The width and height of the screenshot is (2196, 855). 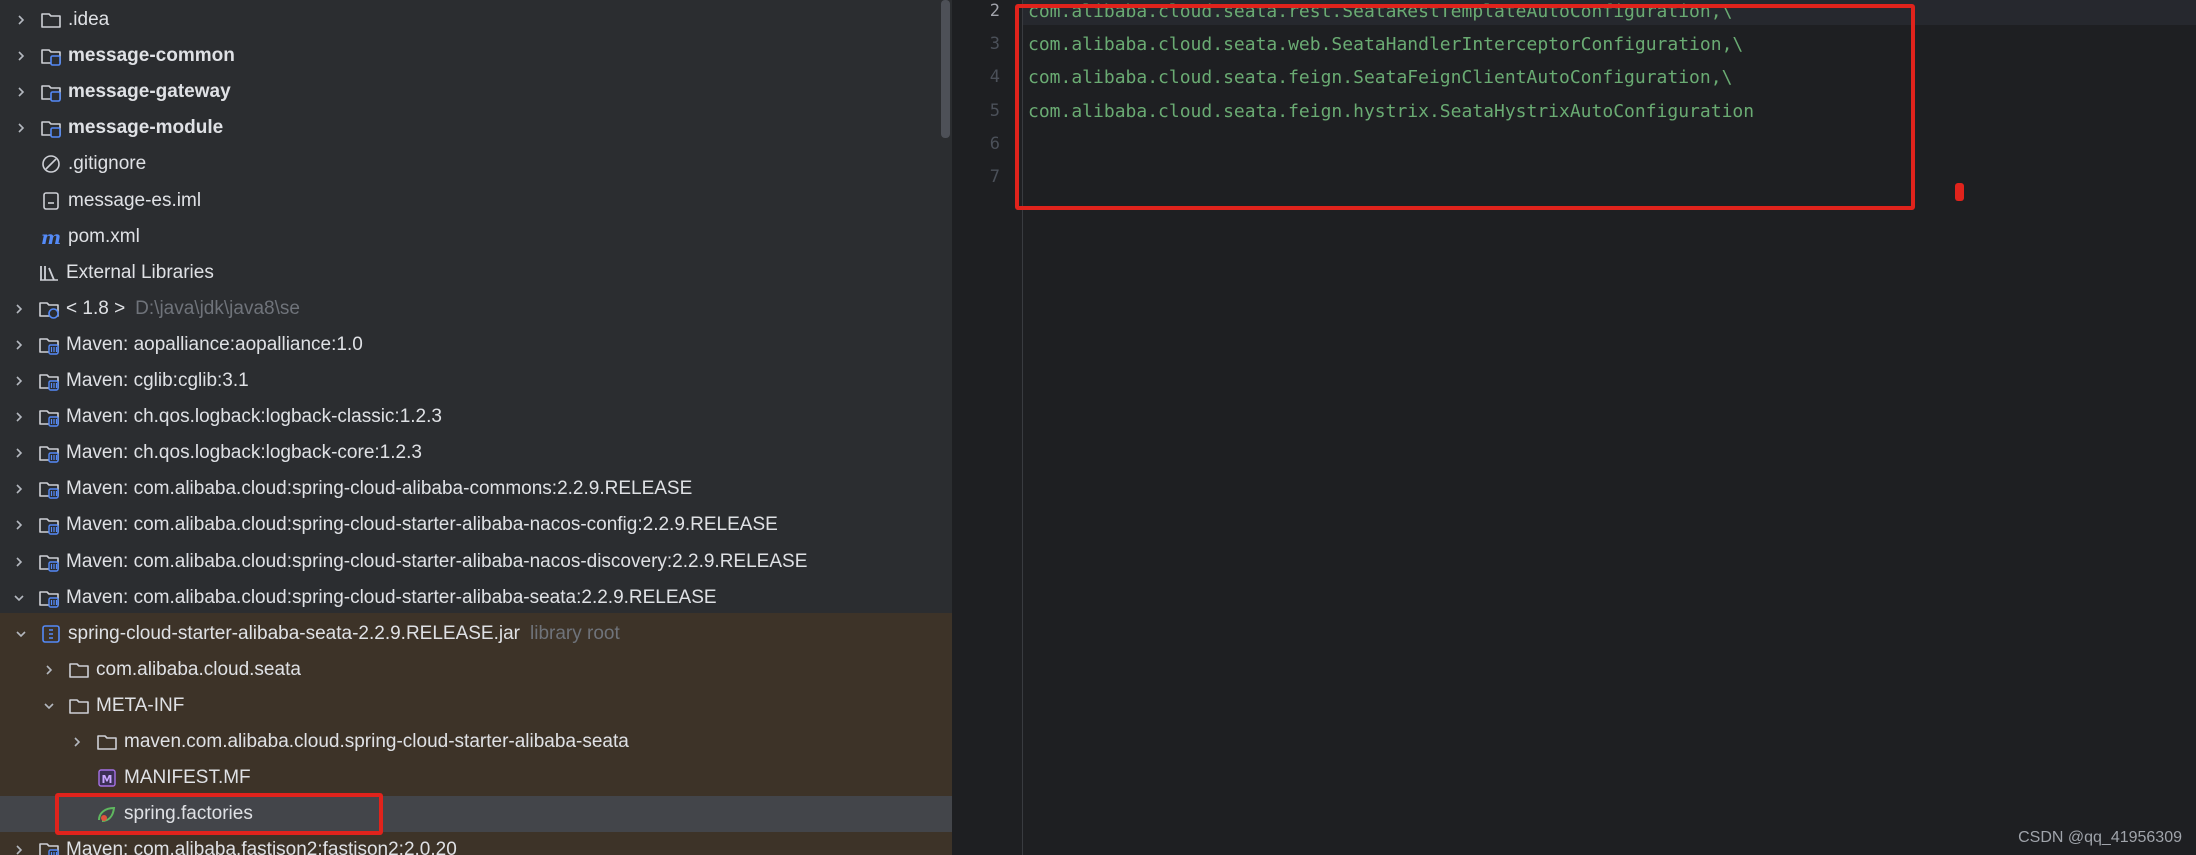 I want to click on svg-text: m, so click(x=51, y=237).